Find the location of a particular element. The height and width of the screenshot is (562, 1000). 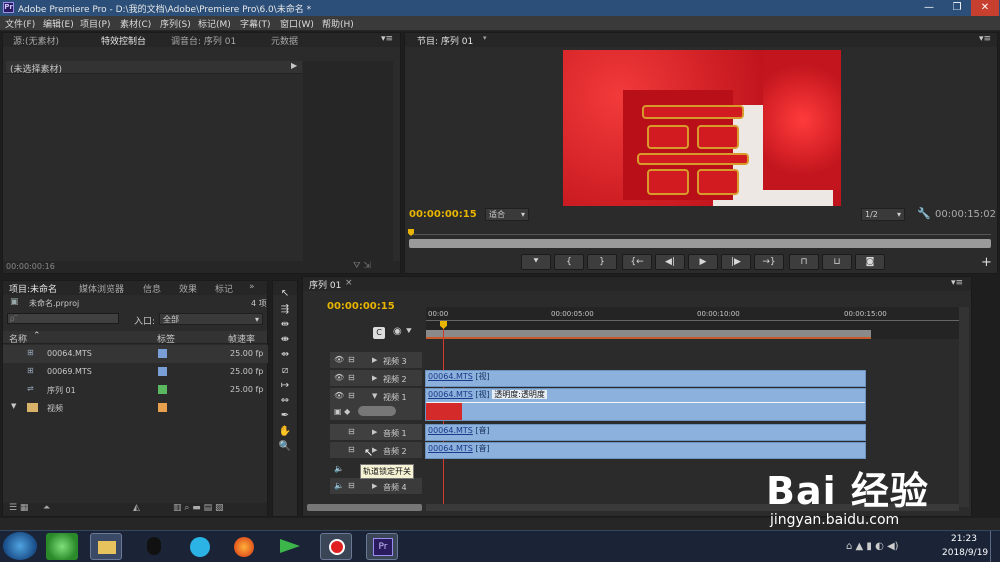

wrench-icon: 🔧 is located at coordinates (924, 213).